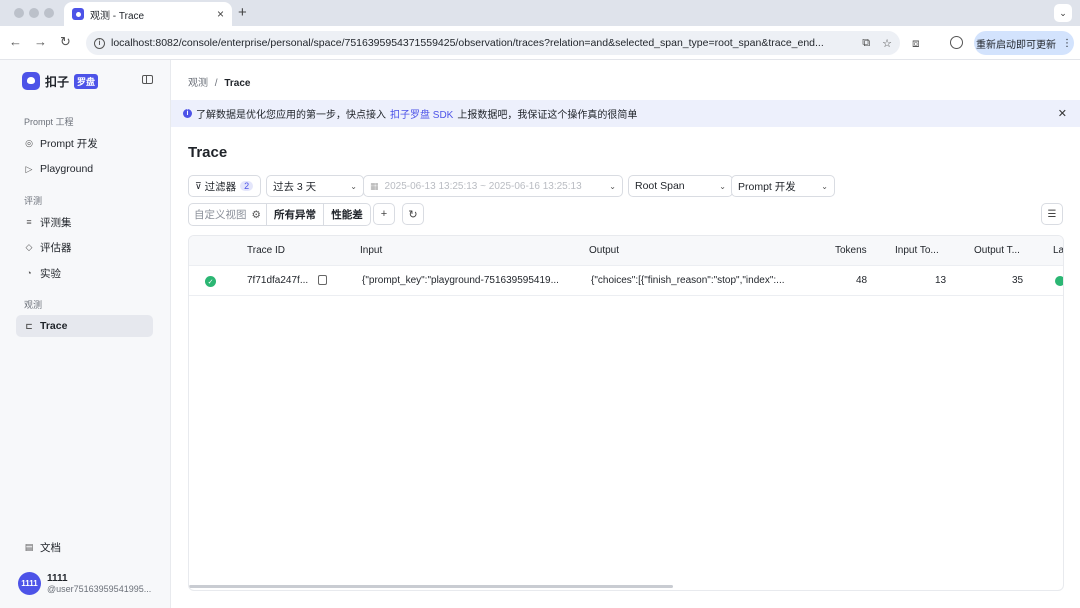 This screenshot has width=1080, height=608. Describe the element at coordinates (941, 280) in the screenshot. I see `input-tokens-cell: 13` at that location.